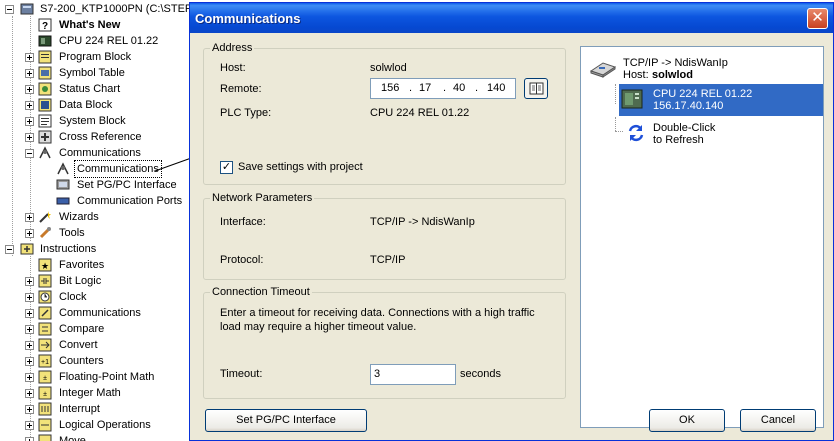 The width and height of the screenshot is (834, 441). What do you see at coordinates (45, 329) in the screenshot?
I see `compare-icon` at bounding box center [45, 329].